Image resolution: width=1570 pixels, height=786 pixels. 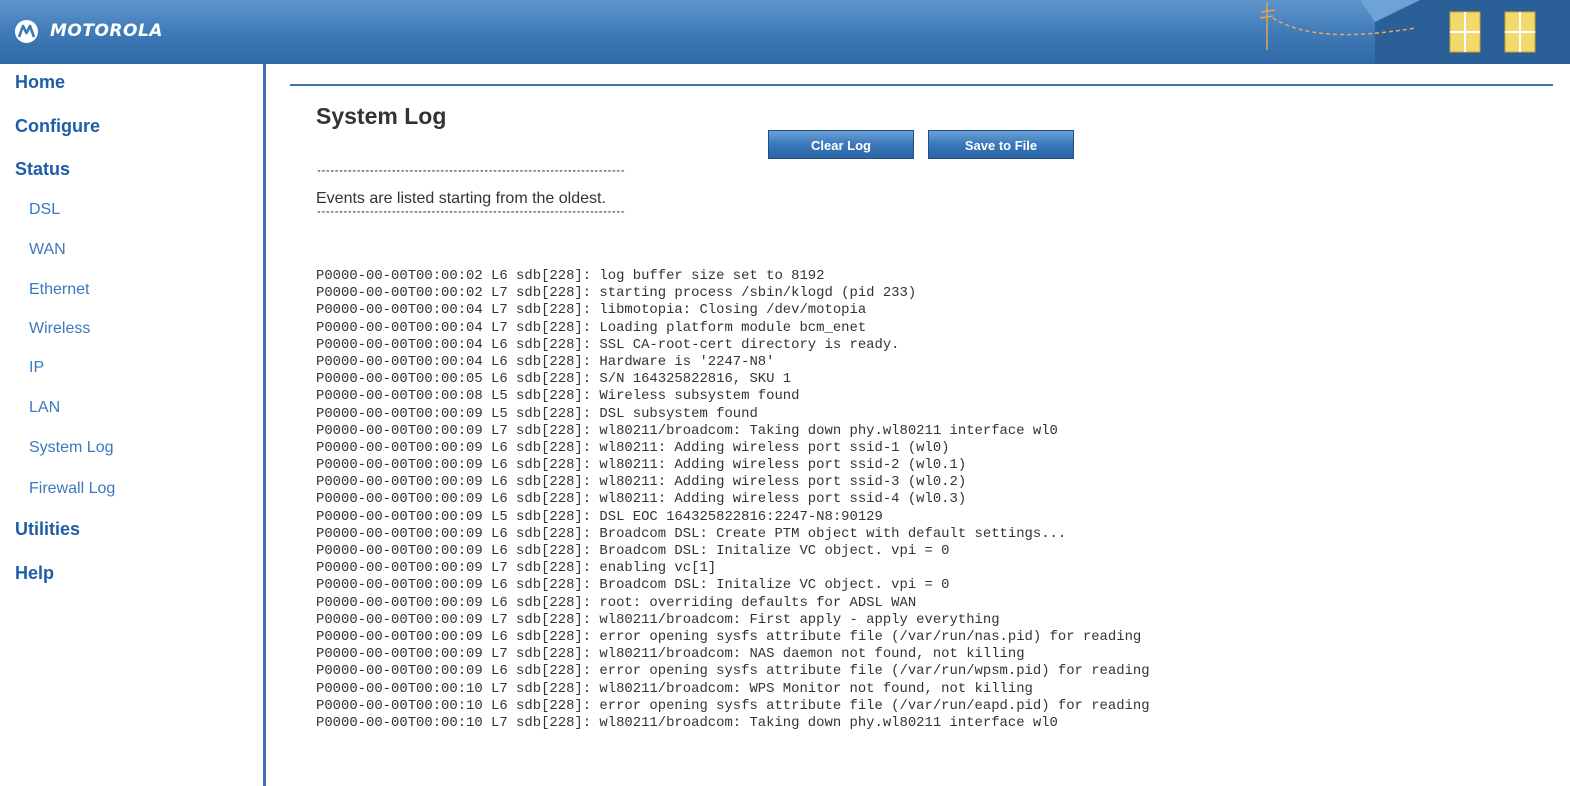 I want to click on content-top-rule, so click(x=921, y=85).